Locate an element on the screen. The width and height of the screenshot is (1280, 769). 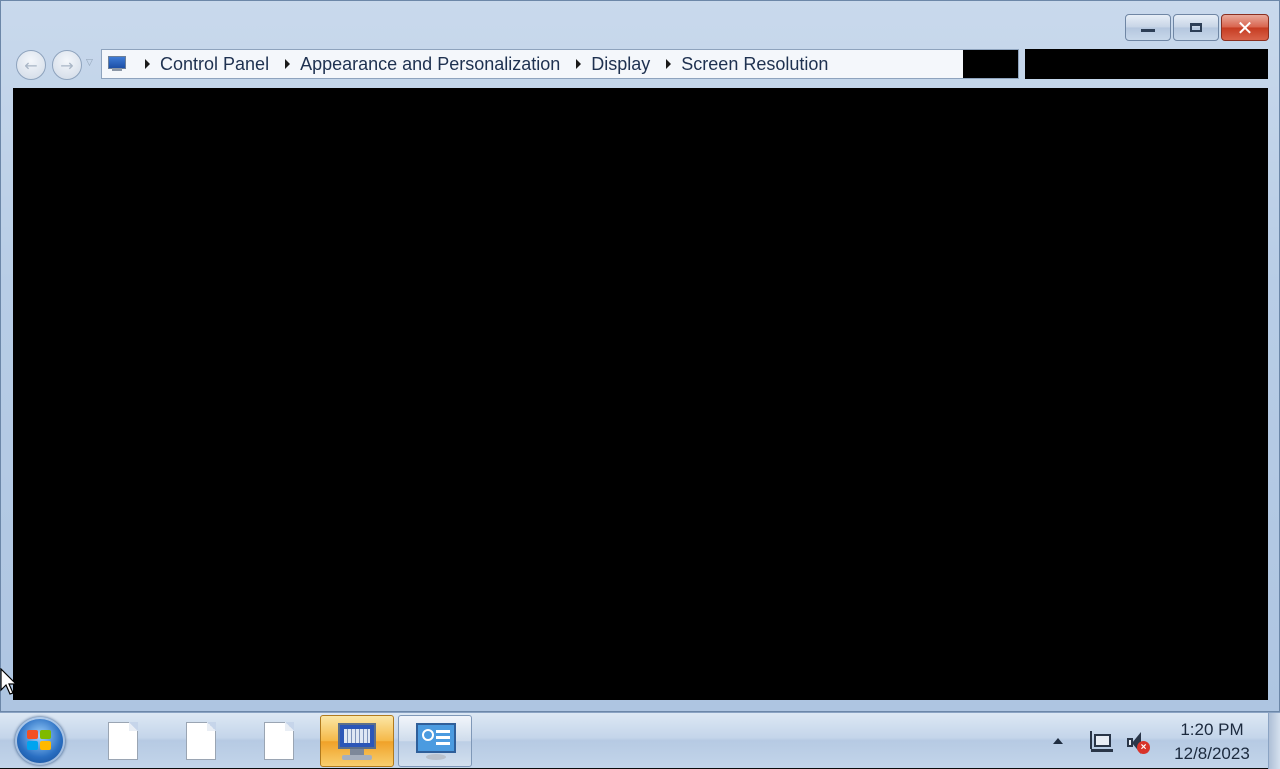
restore-icon is located at coordinates (1196, 27).